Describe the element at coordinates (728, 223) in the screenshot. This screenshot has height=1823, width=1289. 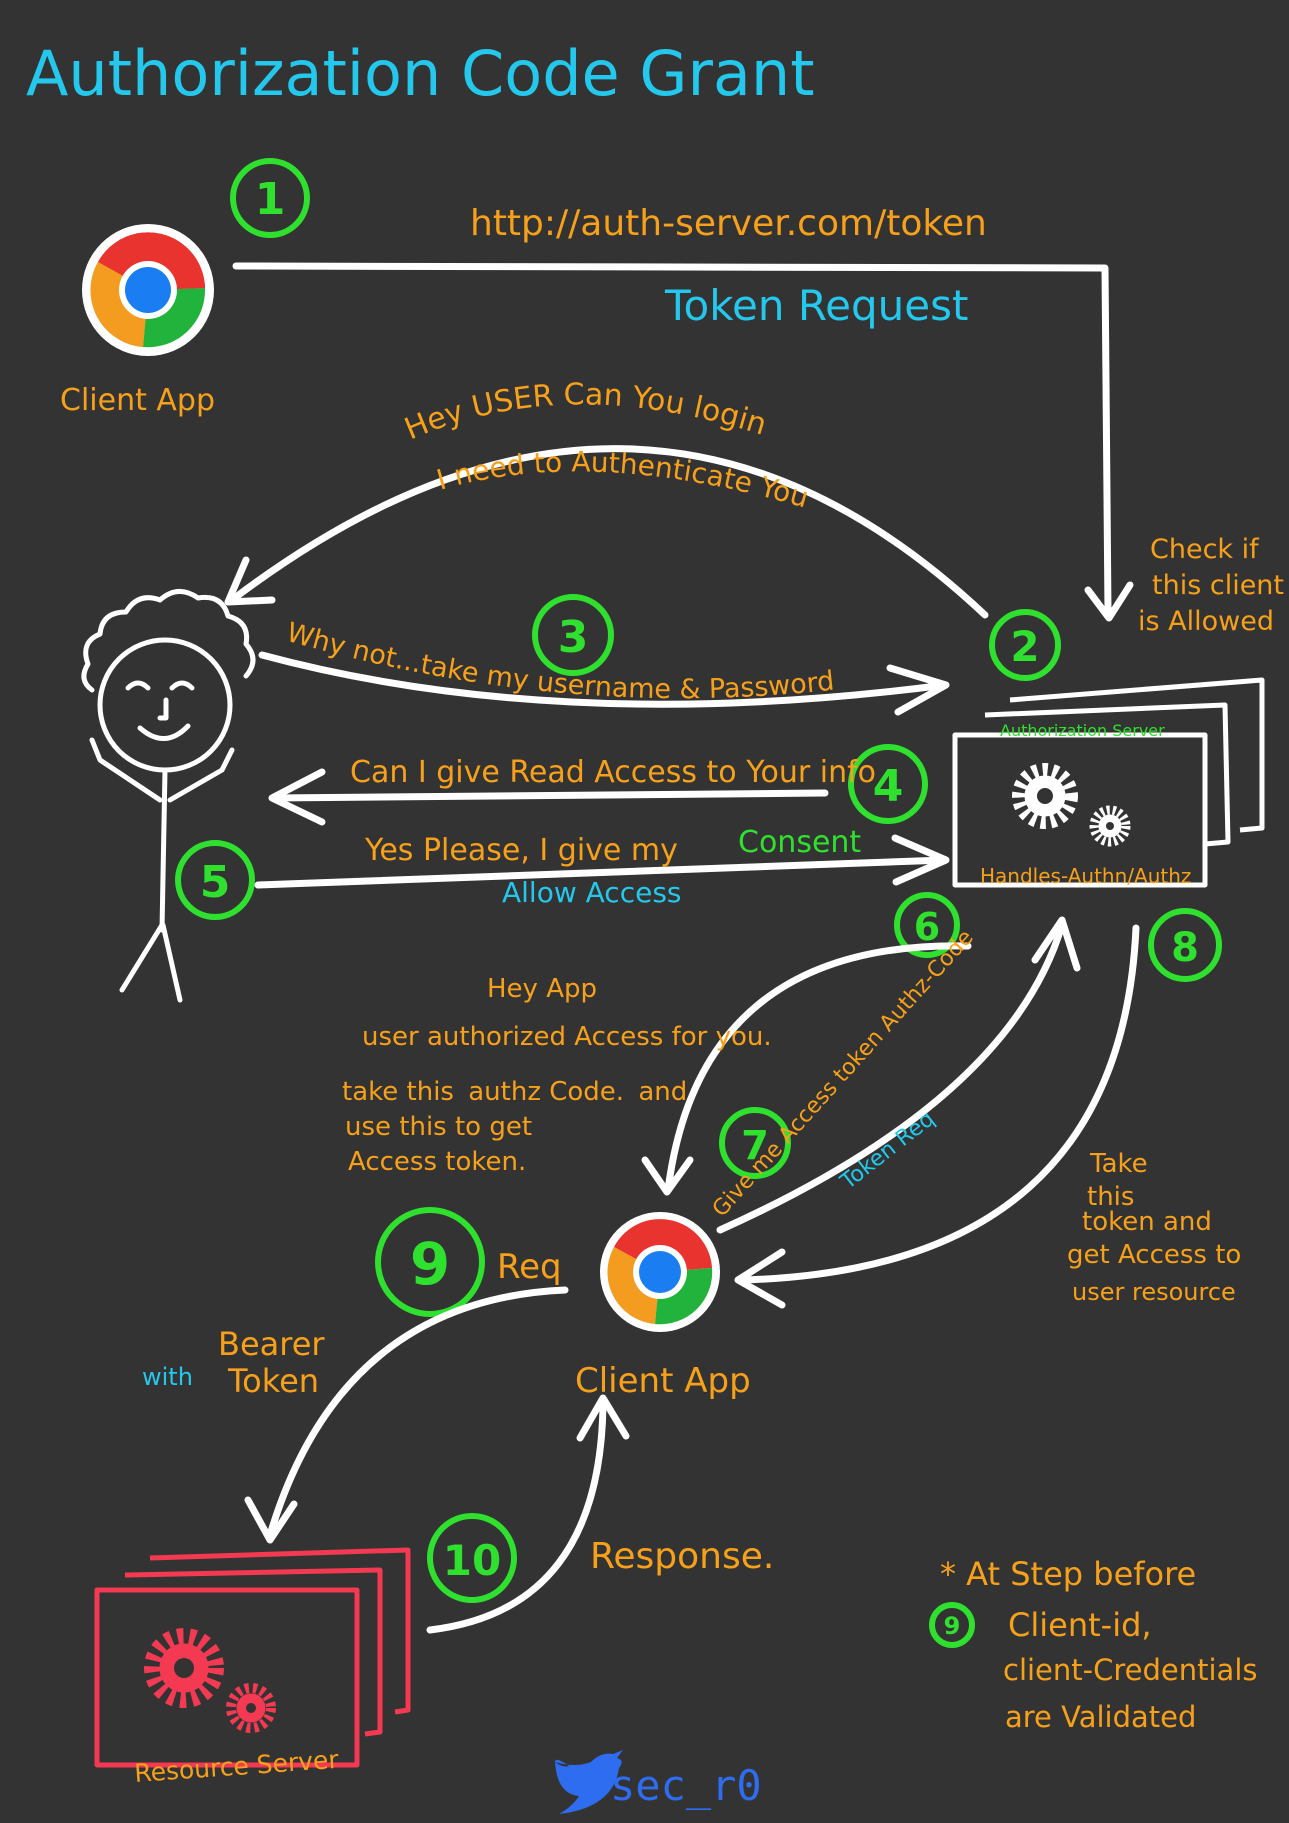
I see `token-endpoint-url: http://auth-server.com/token` at that location.